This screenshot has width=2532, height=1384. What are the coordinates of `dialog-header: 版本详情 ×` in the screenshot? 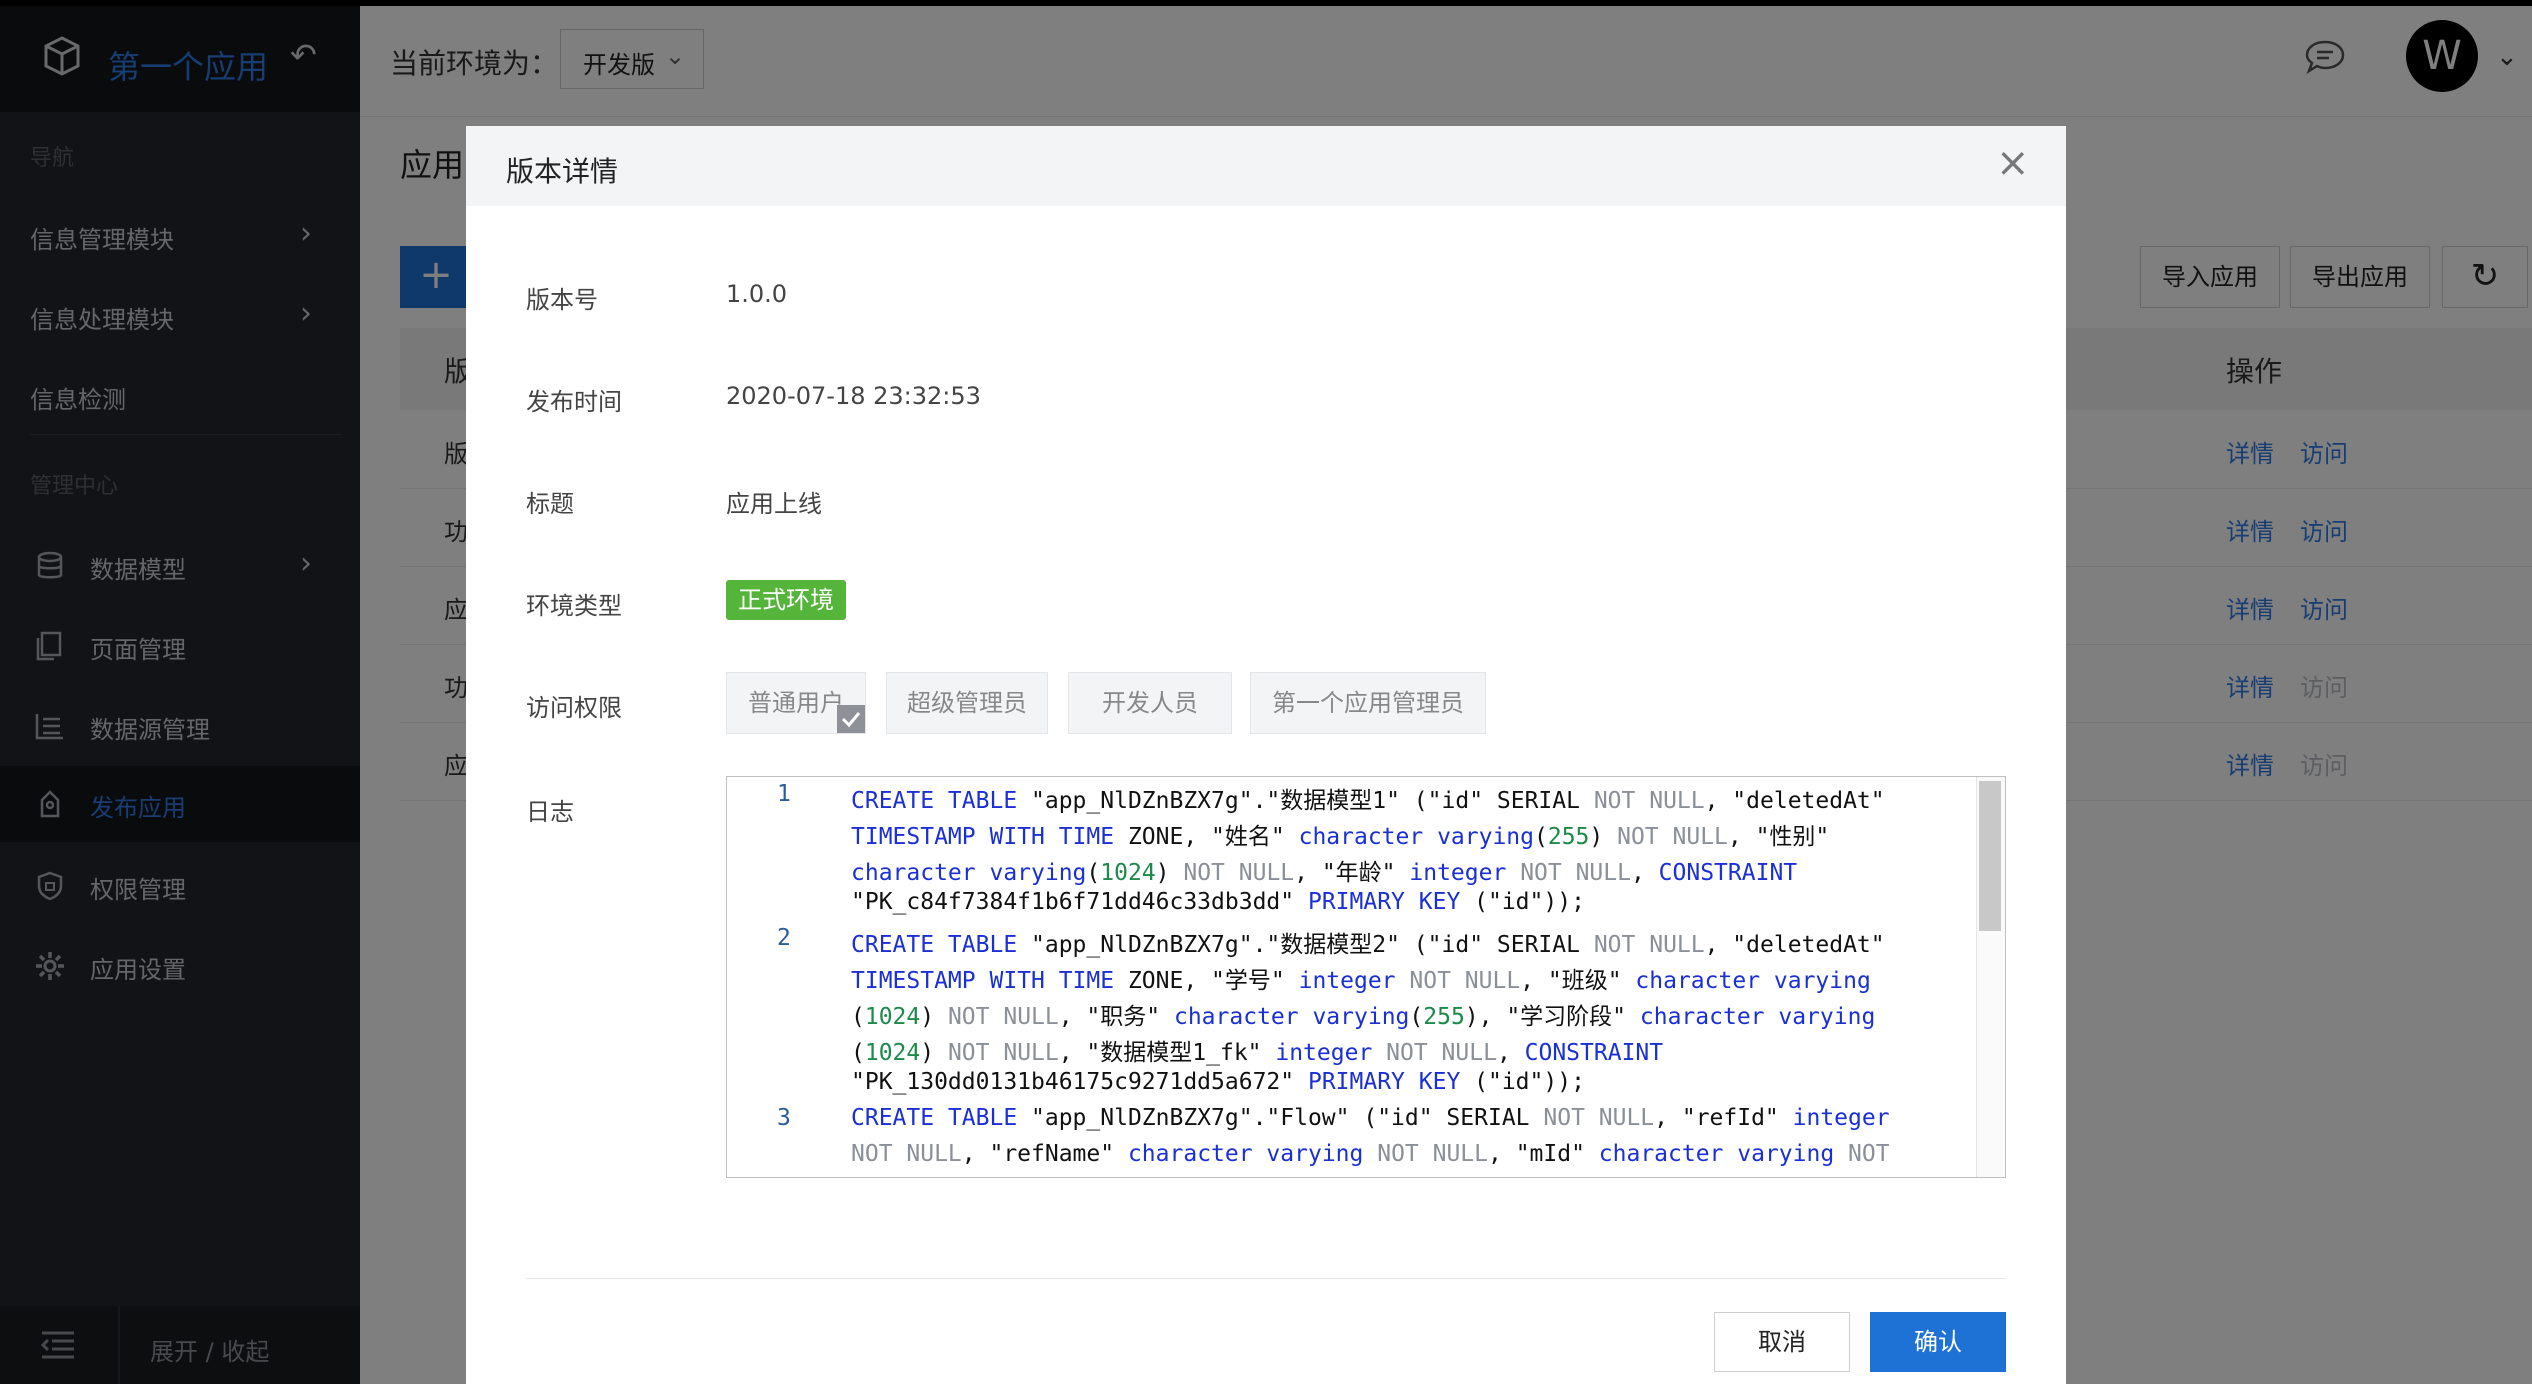 It's located at (1266, 166).